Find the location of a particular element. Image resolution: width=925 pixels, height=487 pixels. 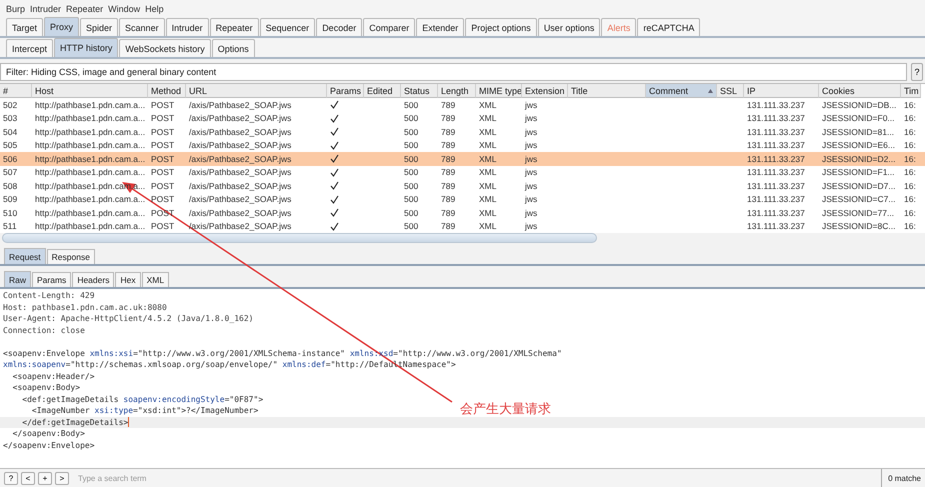

column-header: Tim is located at coordinates (911, 91).